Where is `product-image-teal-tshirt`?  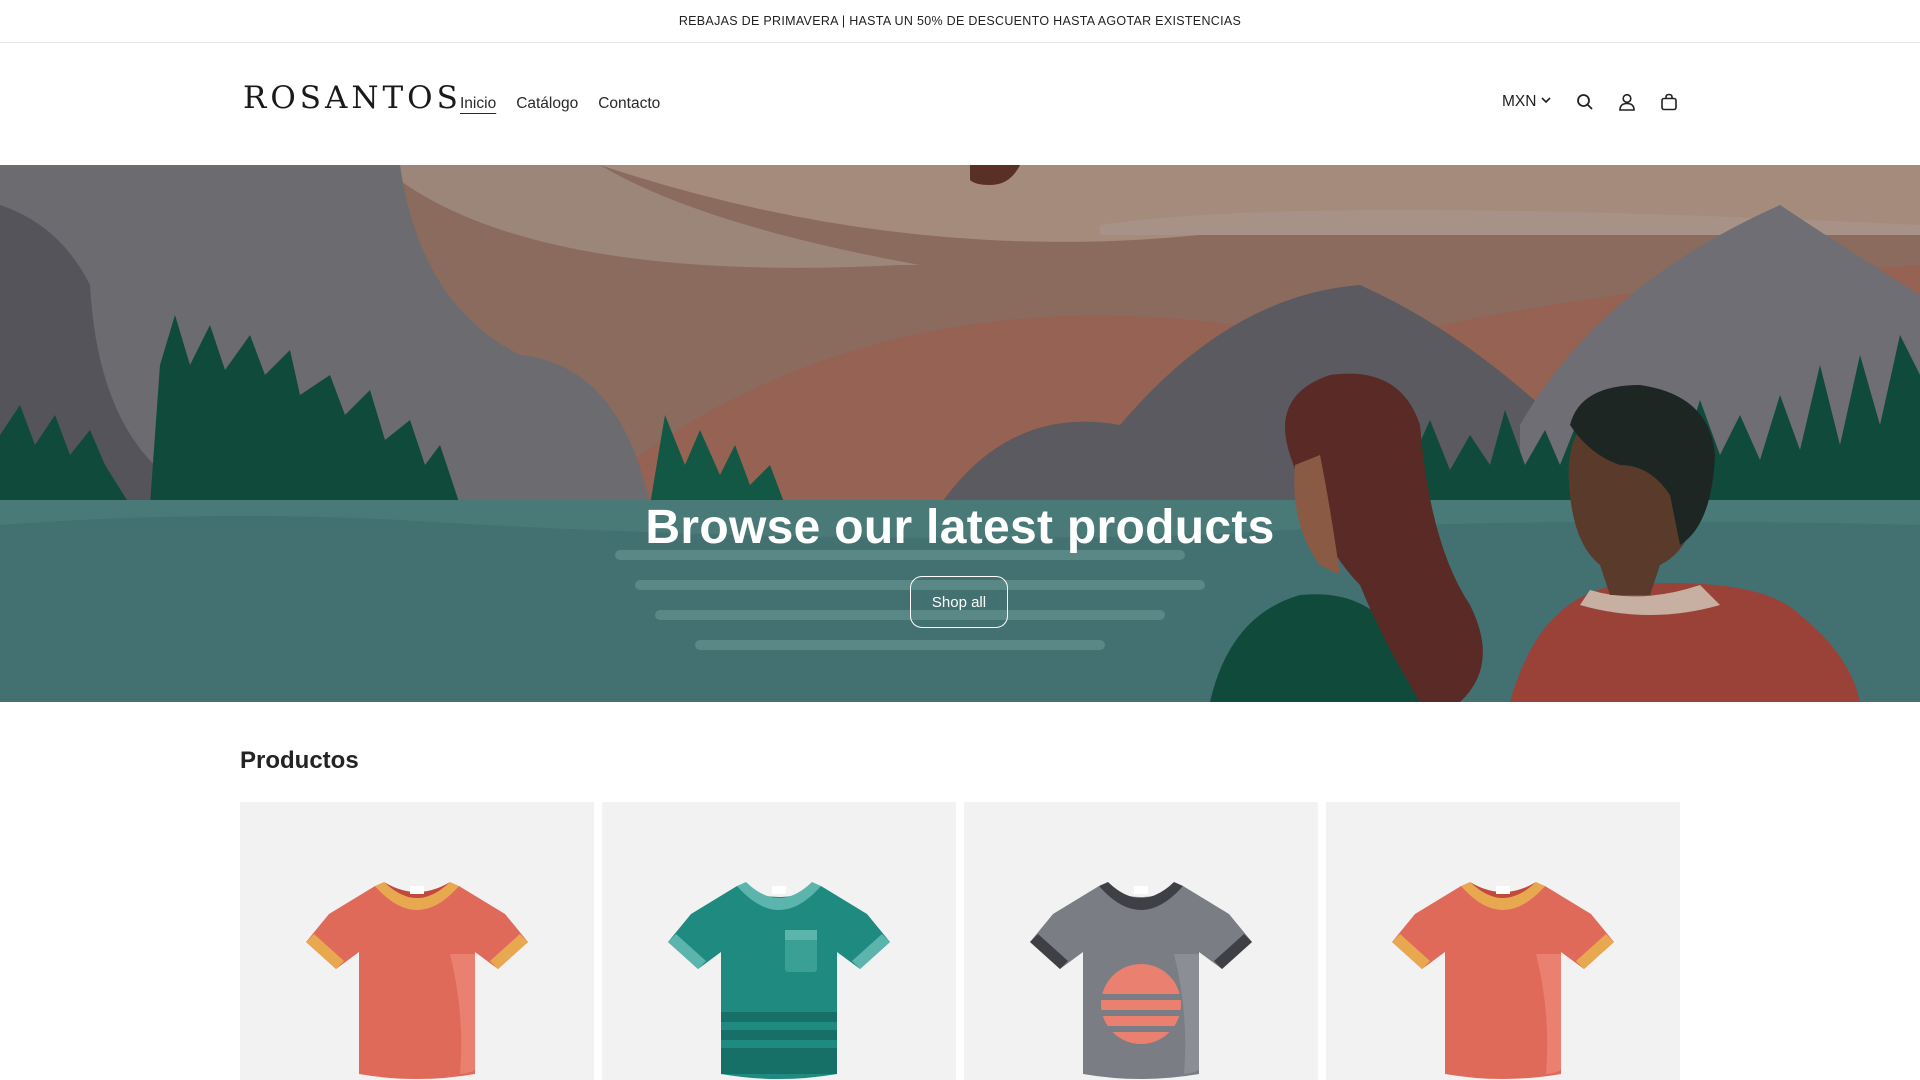 product-image-teal-tshirt is located at coordinates (779, 980).